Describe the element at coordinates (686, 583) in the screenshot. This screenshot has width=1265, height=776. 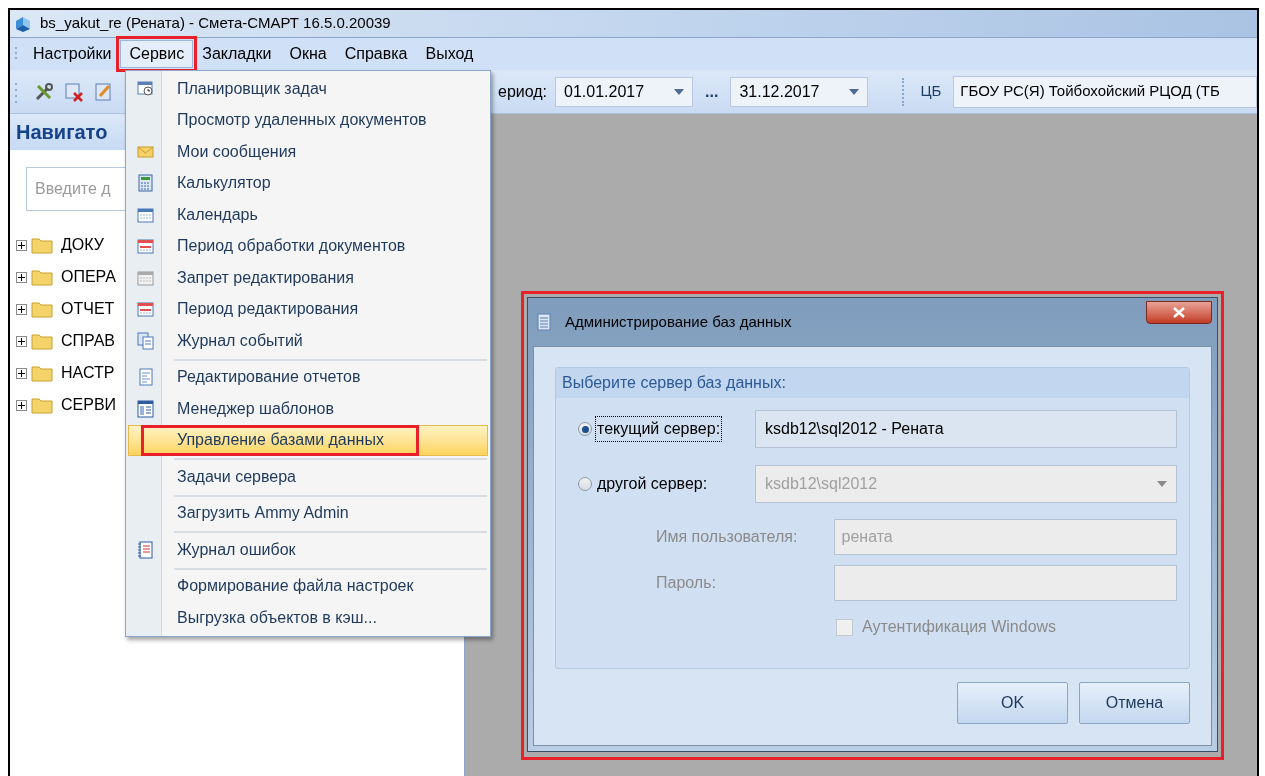
I see `field-label: Пароль:` at that location.